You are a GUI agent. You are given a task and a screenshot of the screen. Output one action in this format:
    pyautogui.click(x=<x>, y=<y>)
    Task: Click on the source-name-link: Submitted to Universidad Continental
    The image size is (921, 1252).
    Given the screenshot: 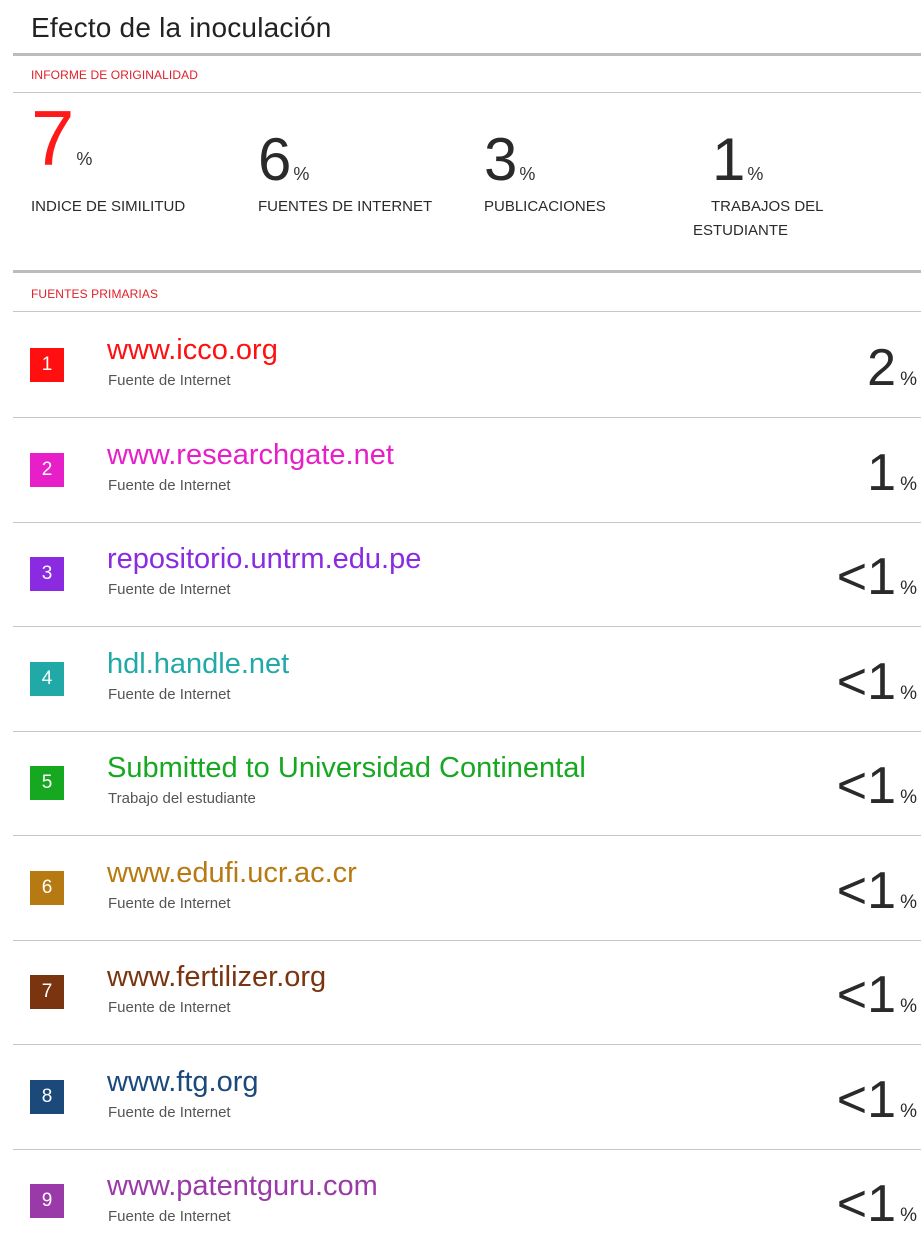 What is the action you would take?
    pyautogui.click(x=346, y=768)
    